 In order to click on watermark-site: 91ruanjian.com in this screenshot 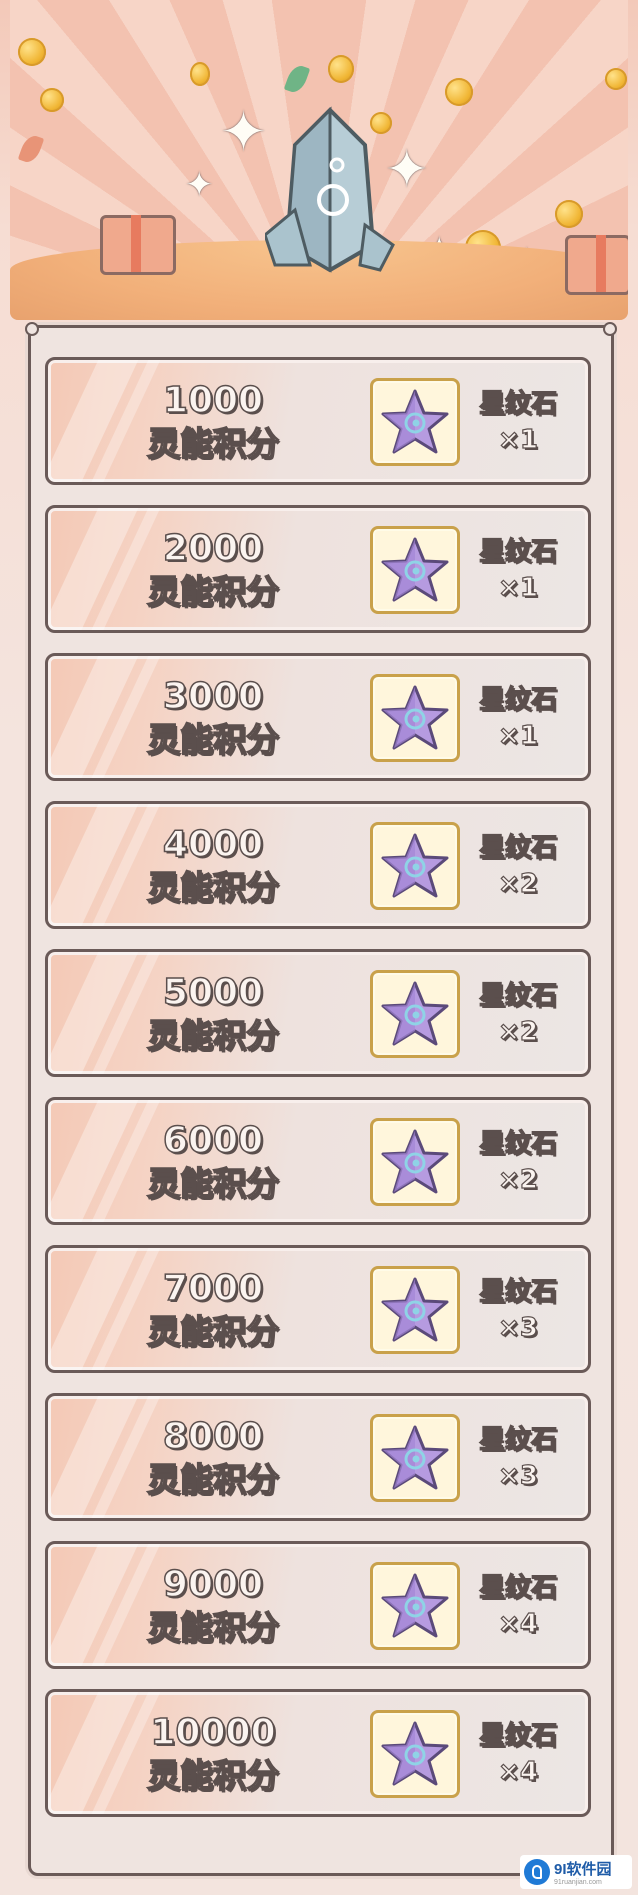, I will do `click(578, 1882)`.